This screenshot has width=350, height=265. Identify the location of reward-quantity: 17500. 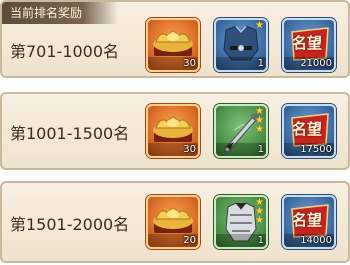
(316, 149).